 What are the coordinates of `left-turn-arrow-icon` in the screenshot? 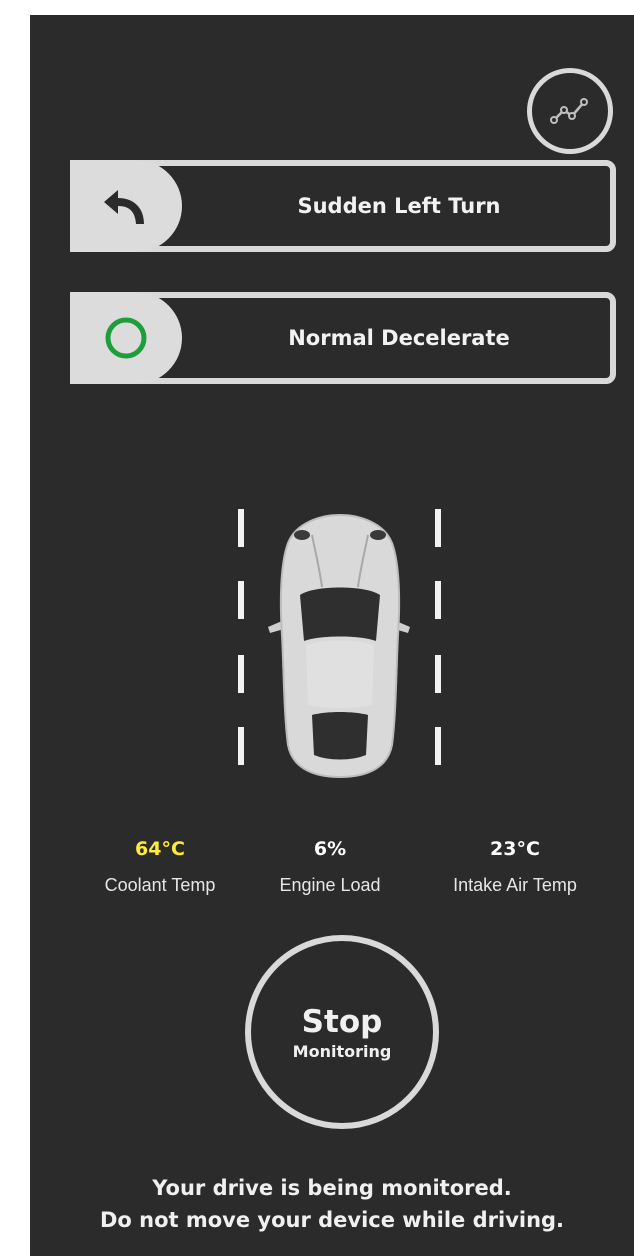 It's located at (124, 207).